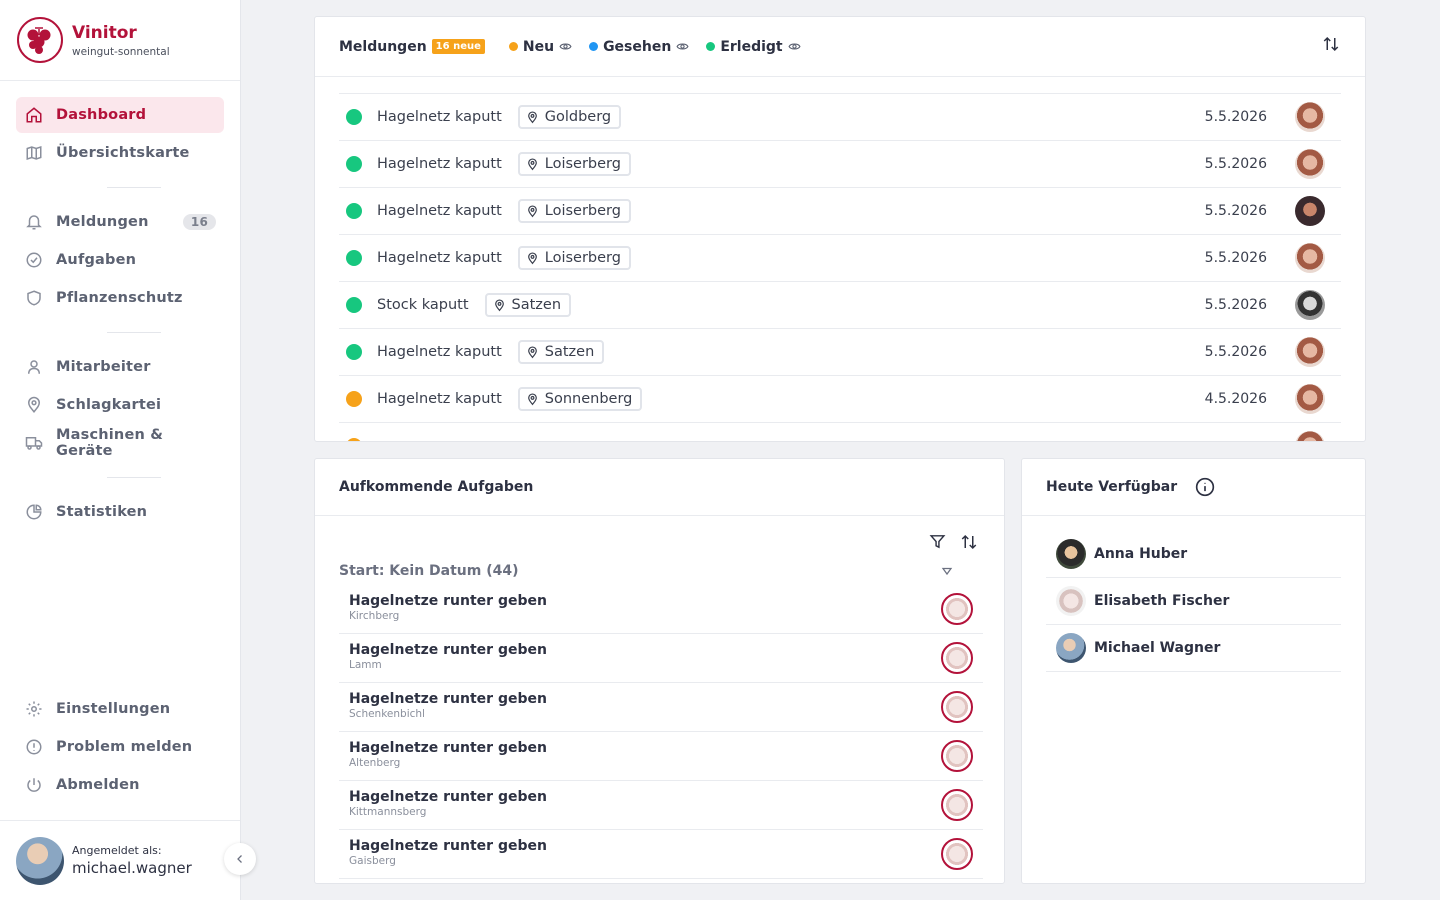 Image resolution: width=1440 pixels, height=900 pixels. I want to click on sidebar-item-dashboard: Dashboard, so click(120, 115).